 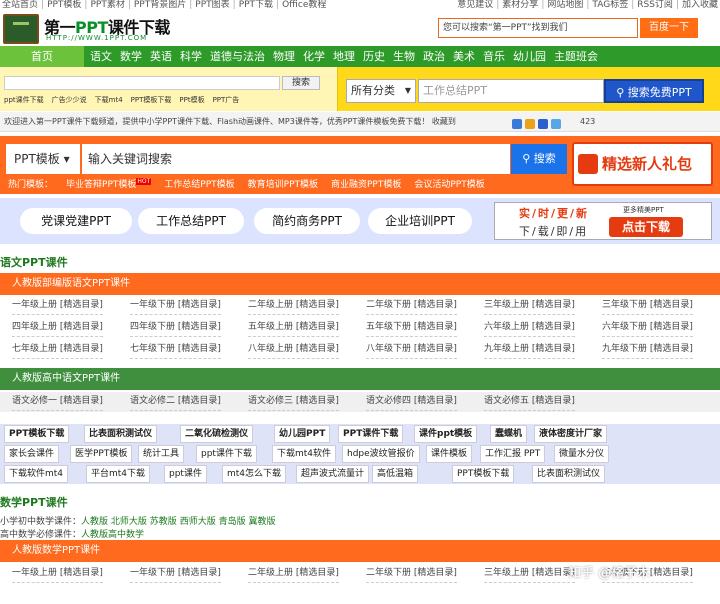 What do you see at coordinates (411, 401) in the screenshot?
I see `highschool-link: 语文必修四 [精选目录]` at bounding box center [411, 401].